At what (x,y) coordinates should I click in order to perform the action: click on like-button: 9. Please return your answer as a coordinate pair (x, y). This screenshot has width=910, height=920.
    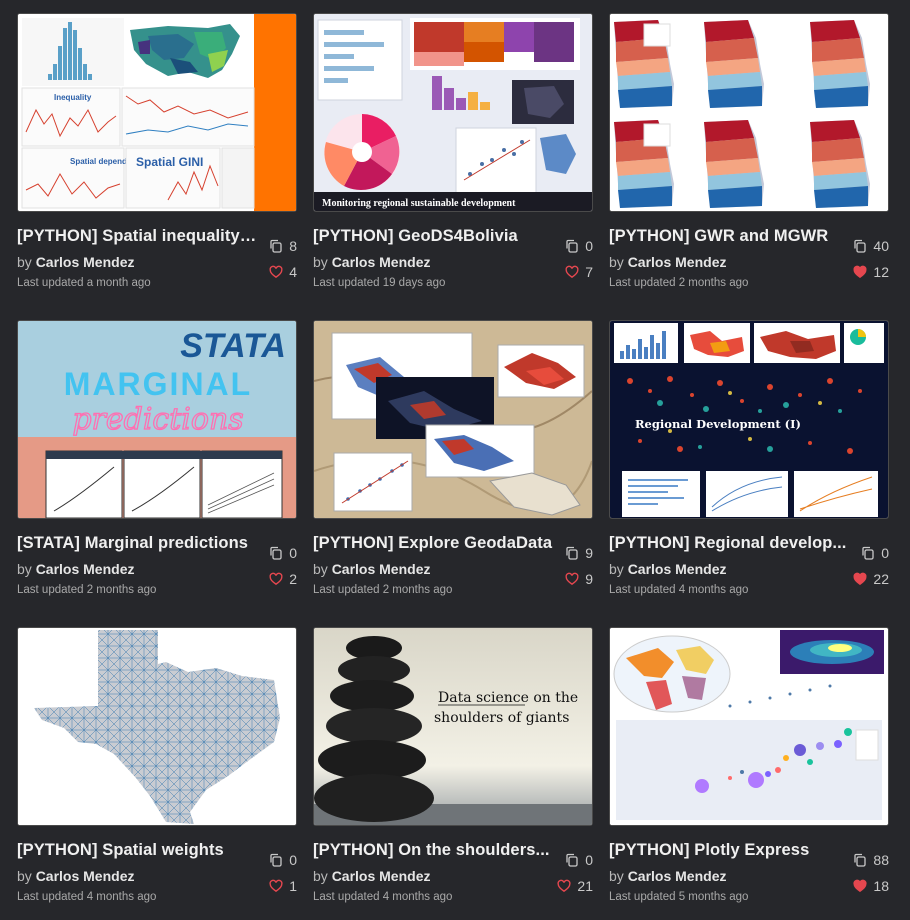
    Looking at the image, I should click on (563, 579).